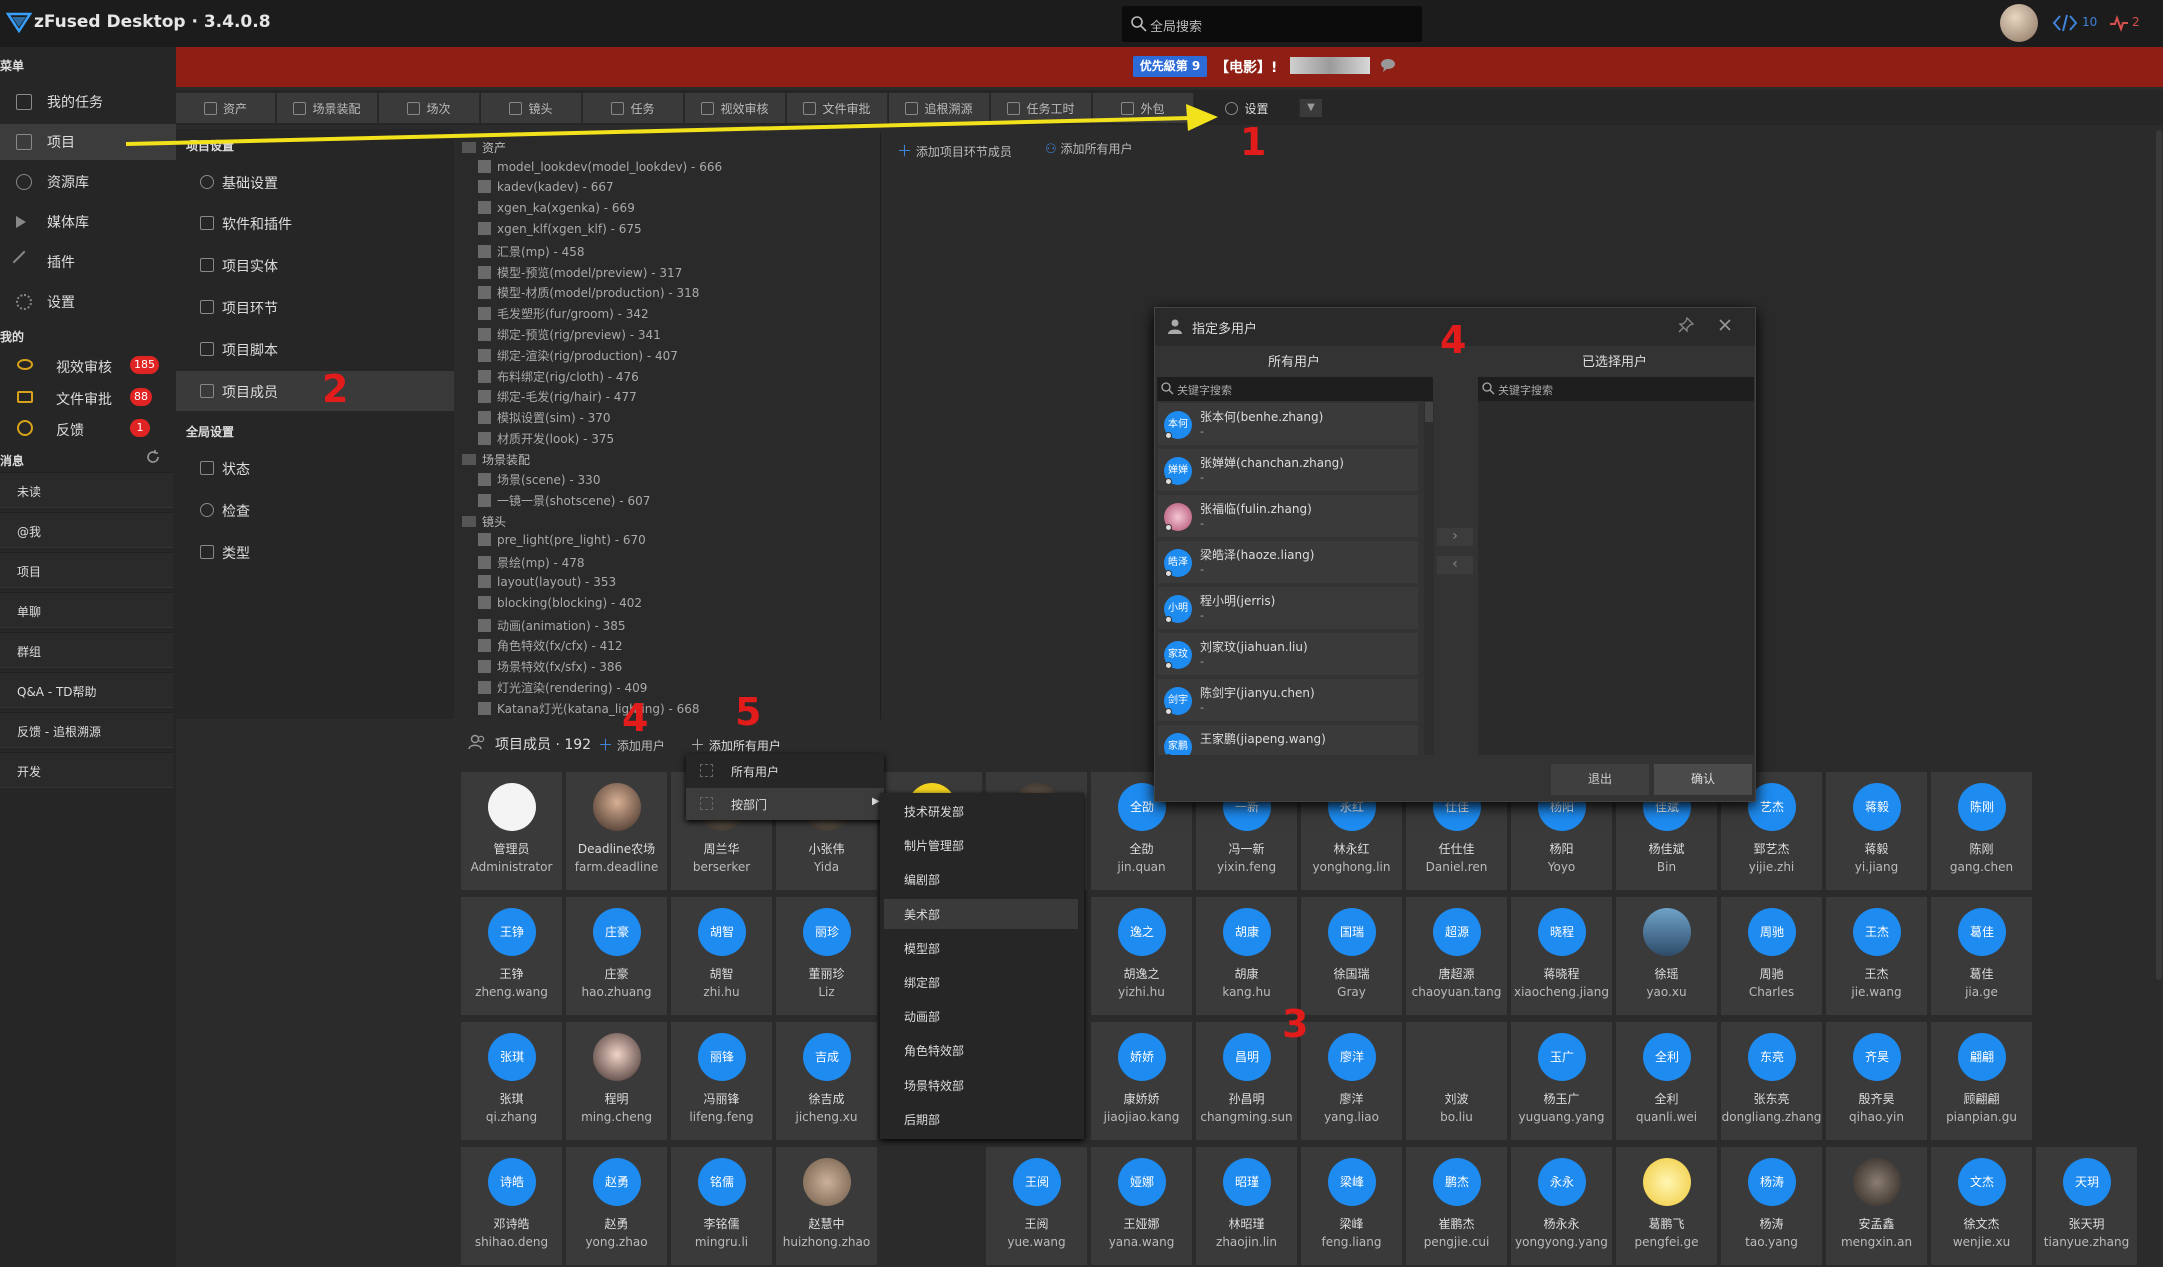  Describe the element at coordinates (327, 108) in the screenshot. I see `tab-scene: 场景装配` at that location.